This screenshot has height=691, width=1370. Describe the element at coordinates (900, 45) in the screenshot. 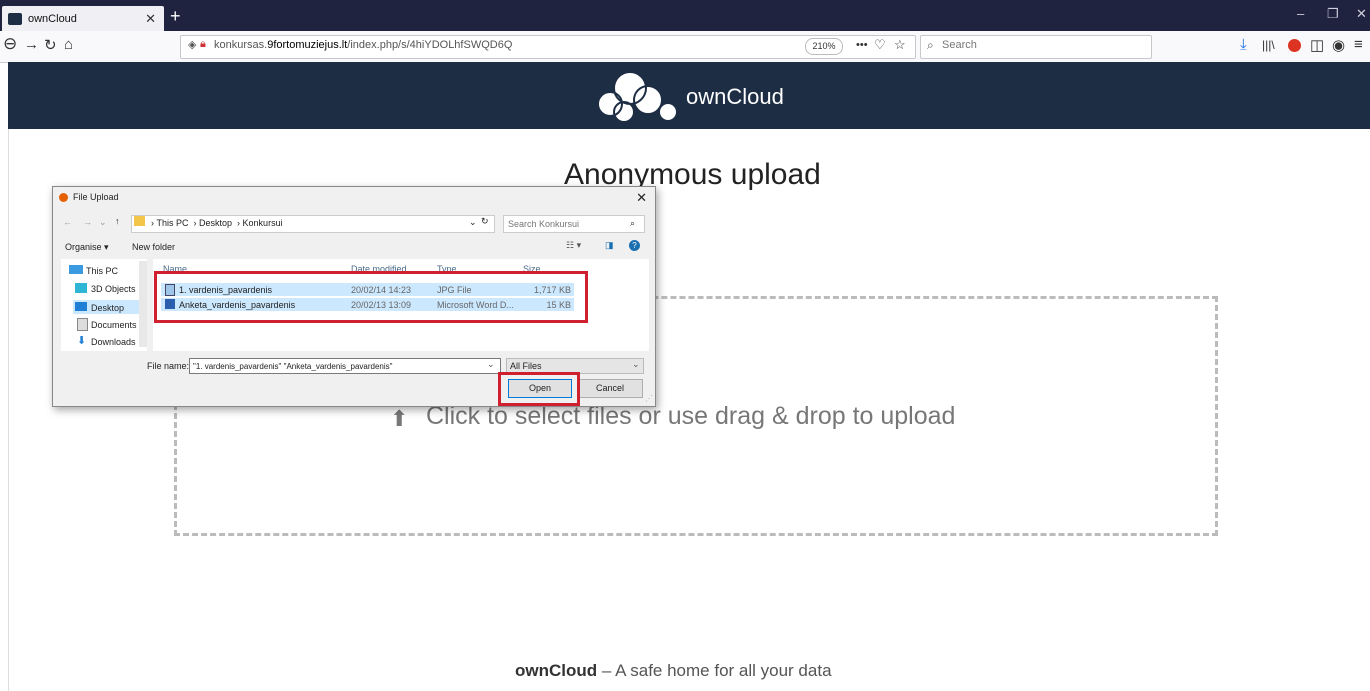

I see `bookmark-star-icon: ☆` at that location.